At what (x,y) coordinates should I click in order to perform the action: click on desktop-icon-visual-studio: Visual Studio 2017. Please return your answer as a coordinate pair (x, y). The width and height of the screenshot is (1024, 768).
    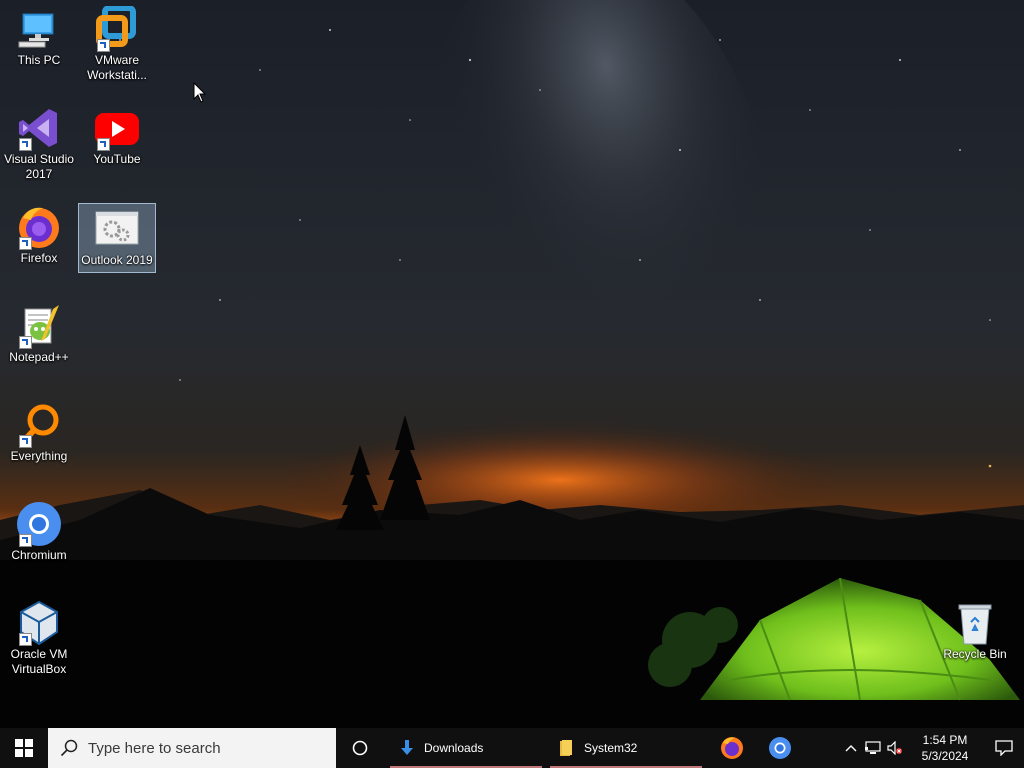
    Looking at the image, I should click on (39, 142).